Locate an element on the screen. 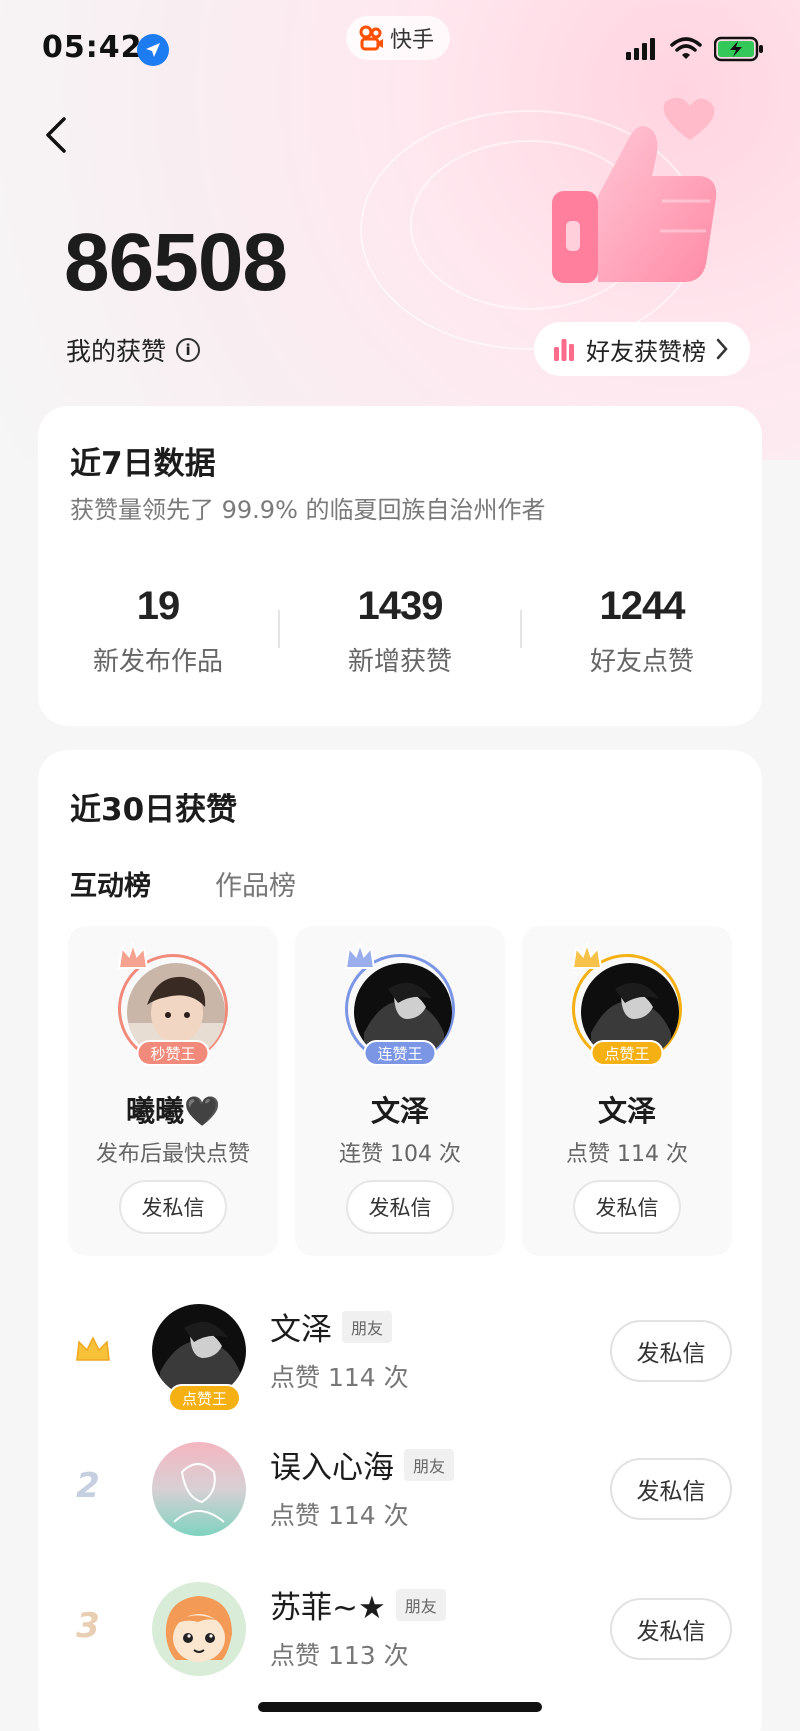 Image resolution: width=800 pixels, height=1731 pixels. list-user-name: 误入心海 is located at coordinates (332, 1468).